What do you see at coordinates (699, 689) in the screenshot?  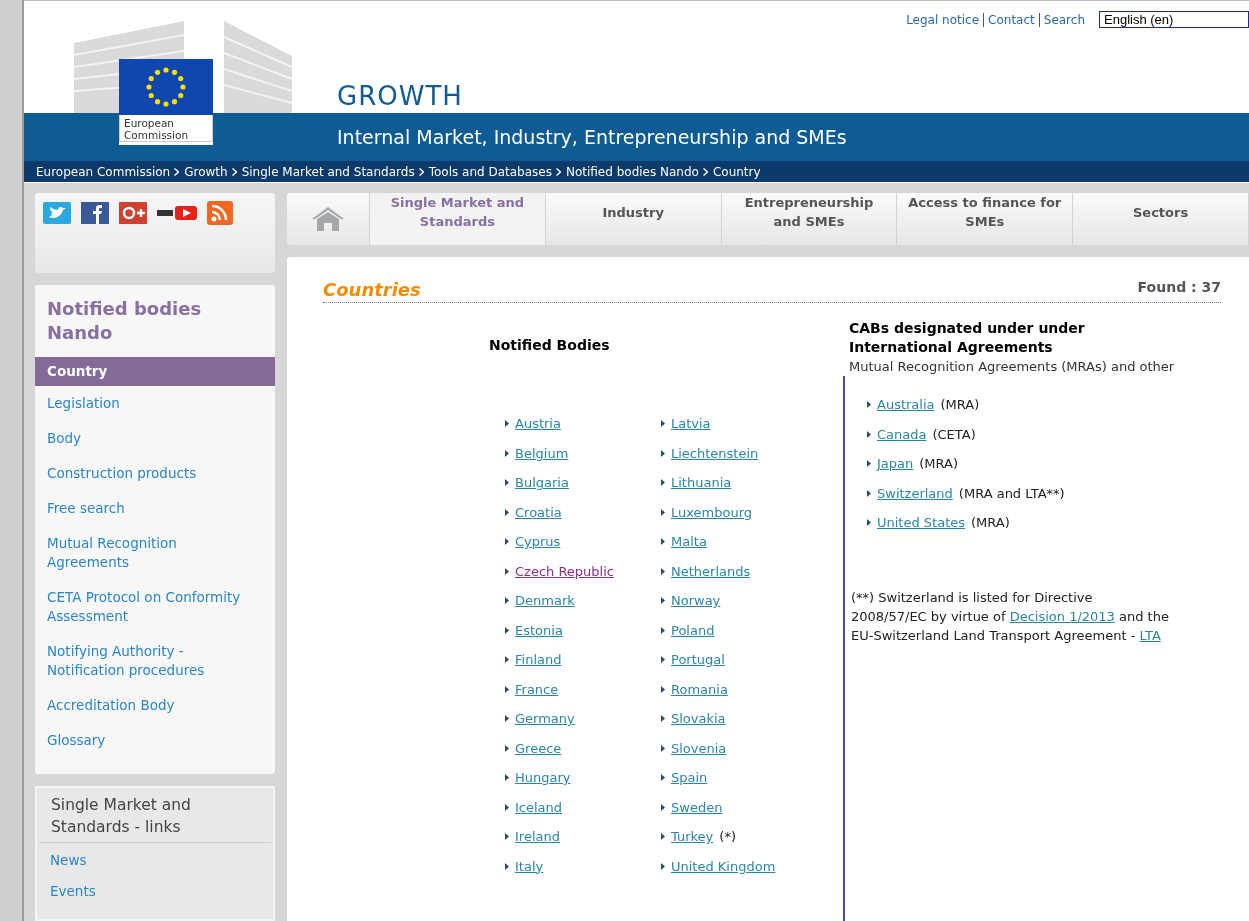 I see `country-link: Romania` at bounding box center [699, 689].